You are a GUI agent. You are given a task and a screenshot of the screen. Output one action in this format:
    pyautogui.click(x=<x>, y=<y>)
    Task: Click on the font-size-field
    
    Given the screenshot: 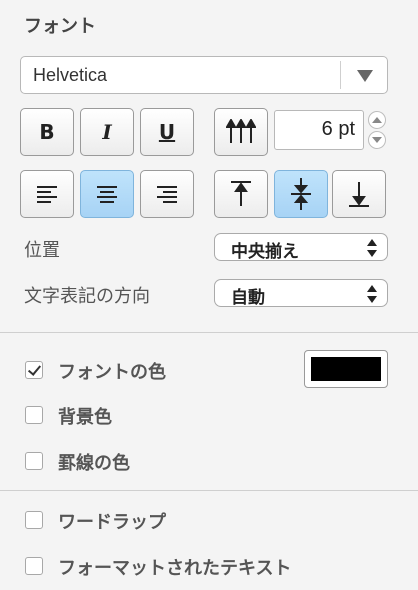 What is the action you would take?
    pyautogui.click(x=319, y=130)
    